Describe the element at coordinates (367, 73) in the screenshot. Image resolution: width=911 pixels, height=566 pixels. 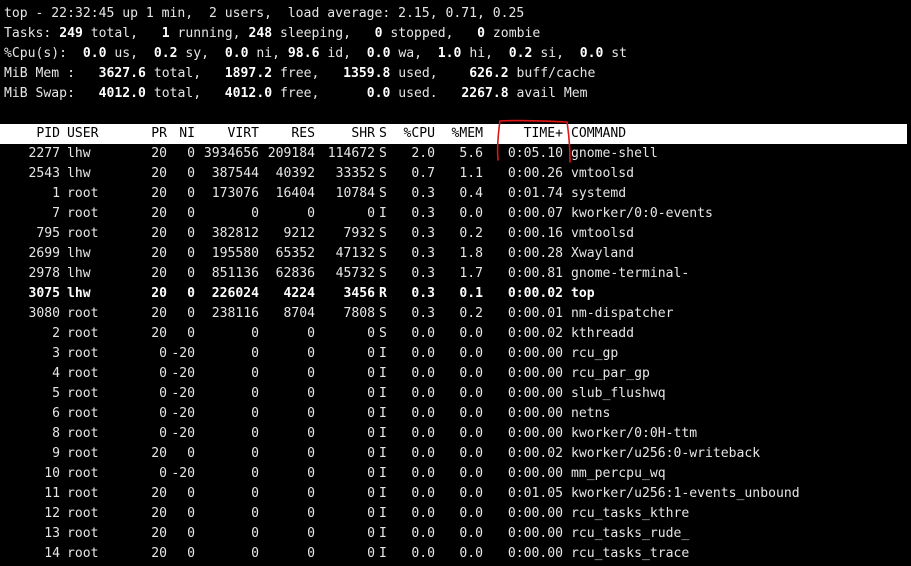
I see `mem-used: 1359.8` at that location.